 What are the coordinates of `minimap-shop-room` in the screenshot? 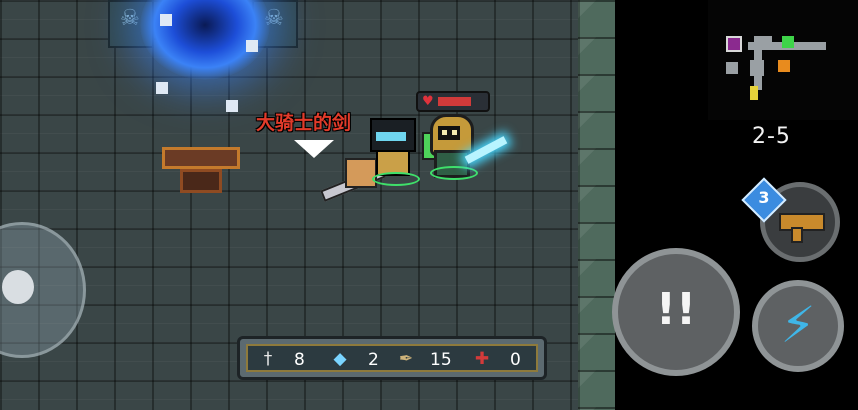 It's located at (734, 44).